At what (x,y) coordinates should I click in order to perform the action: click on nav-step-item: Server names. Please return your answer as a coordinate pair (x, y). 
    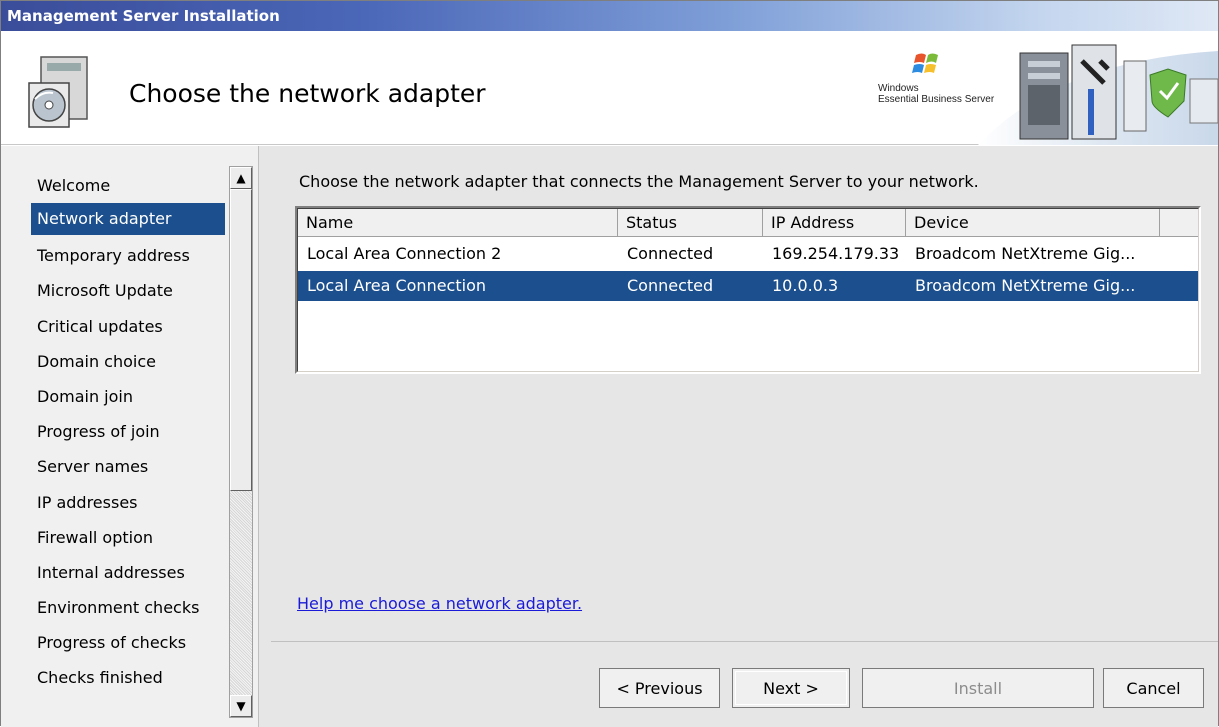
    Looking at the image, I should click on (93, 467).